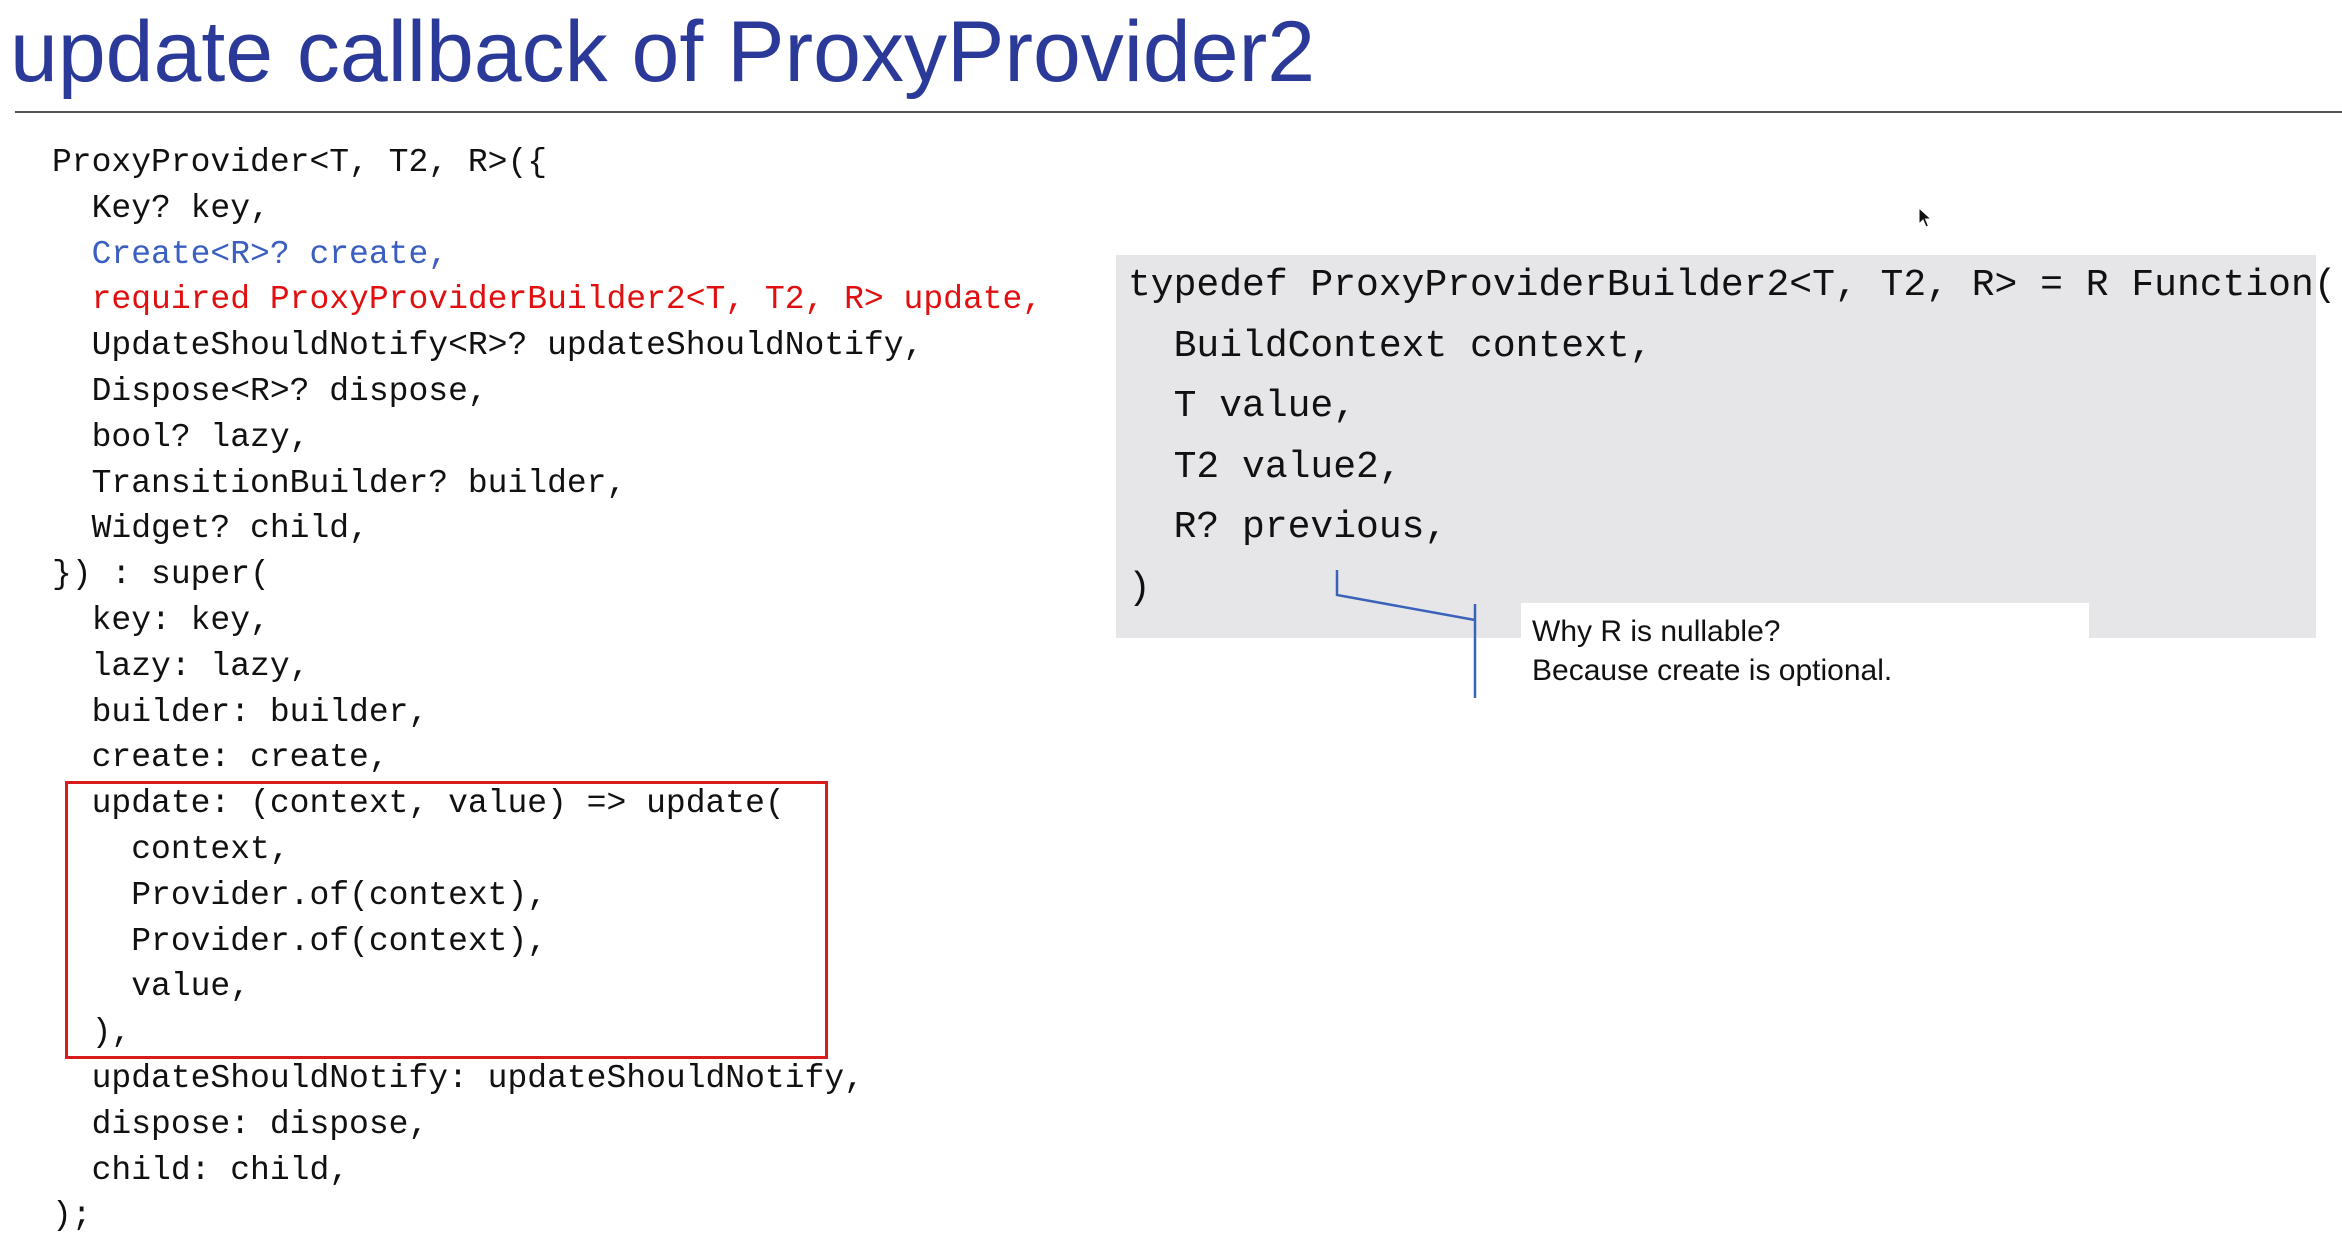  What do you see at coordinates (1925, 217) in the screenshot?
I see `mouse-cursor-icon` at bounding box center [1925, 217].